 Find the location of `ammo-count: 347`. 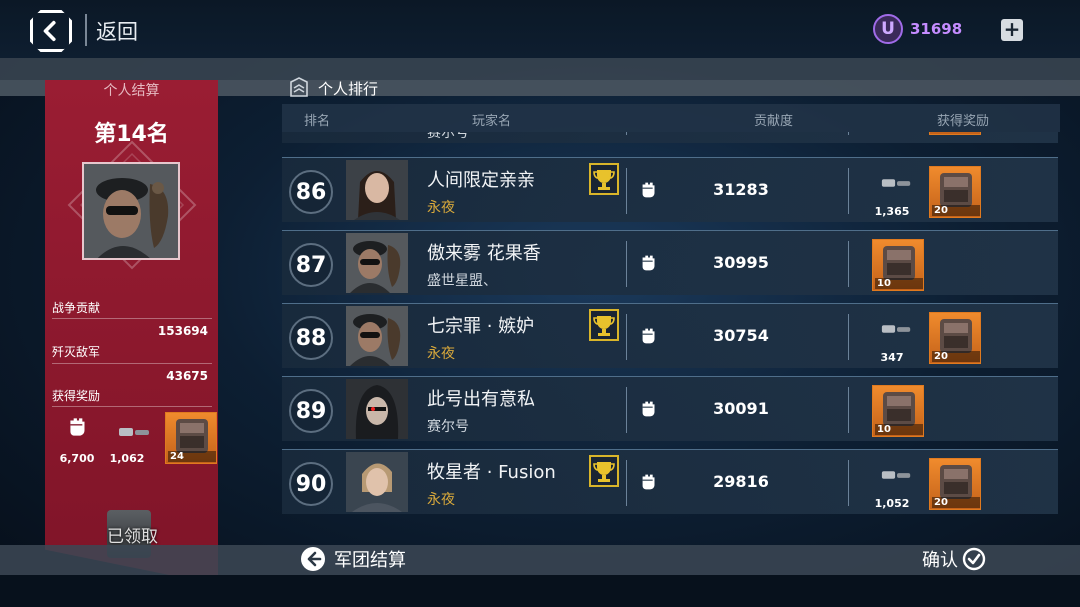

ammo-count: 347 is located at coordinates (892, 357).